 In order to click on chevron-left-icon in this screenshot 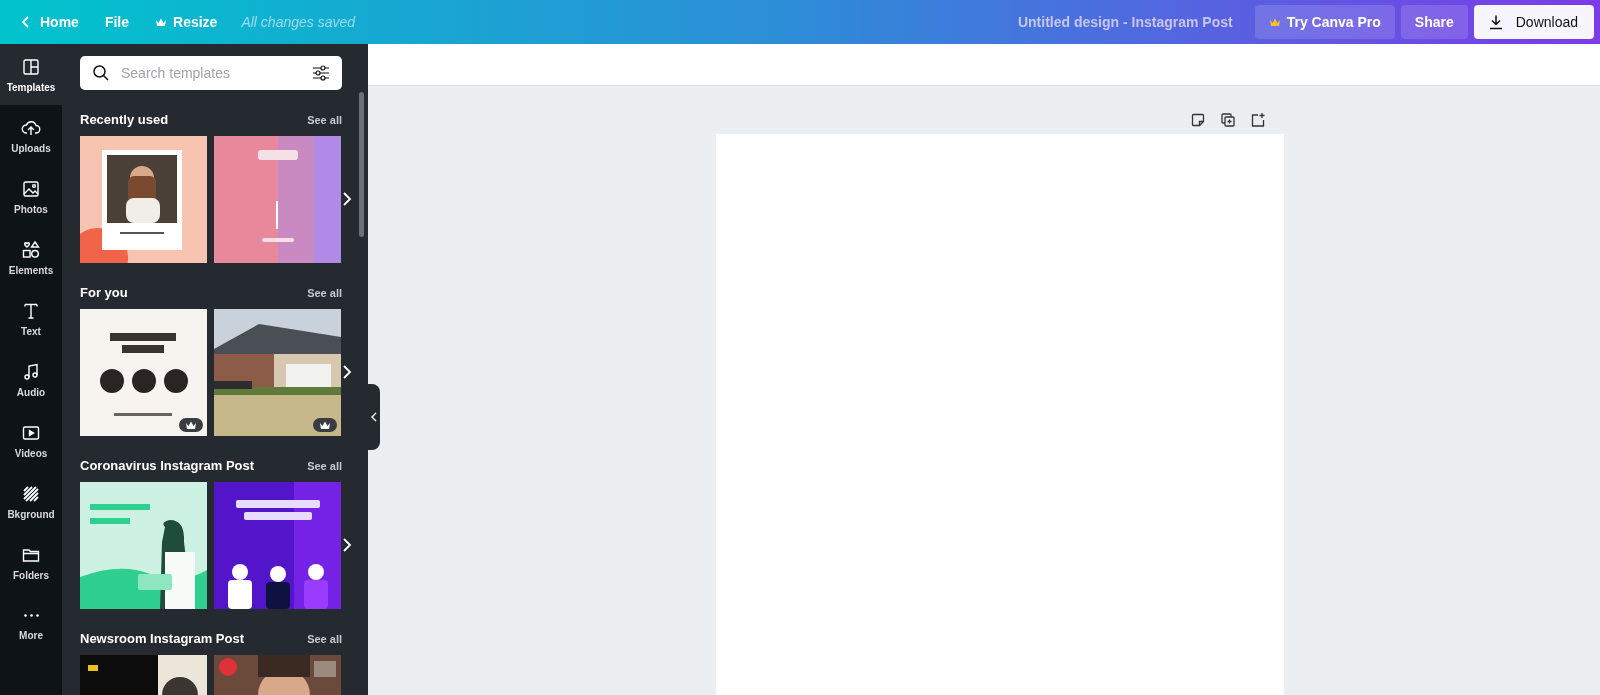, I will do `click(374, 417)`.